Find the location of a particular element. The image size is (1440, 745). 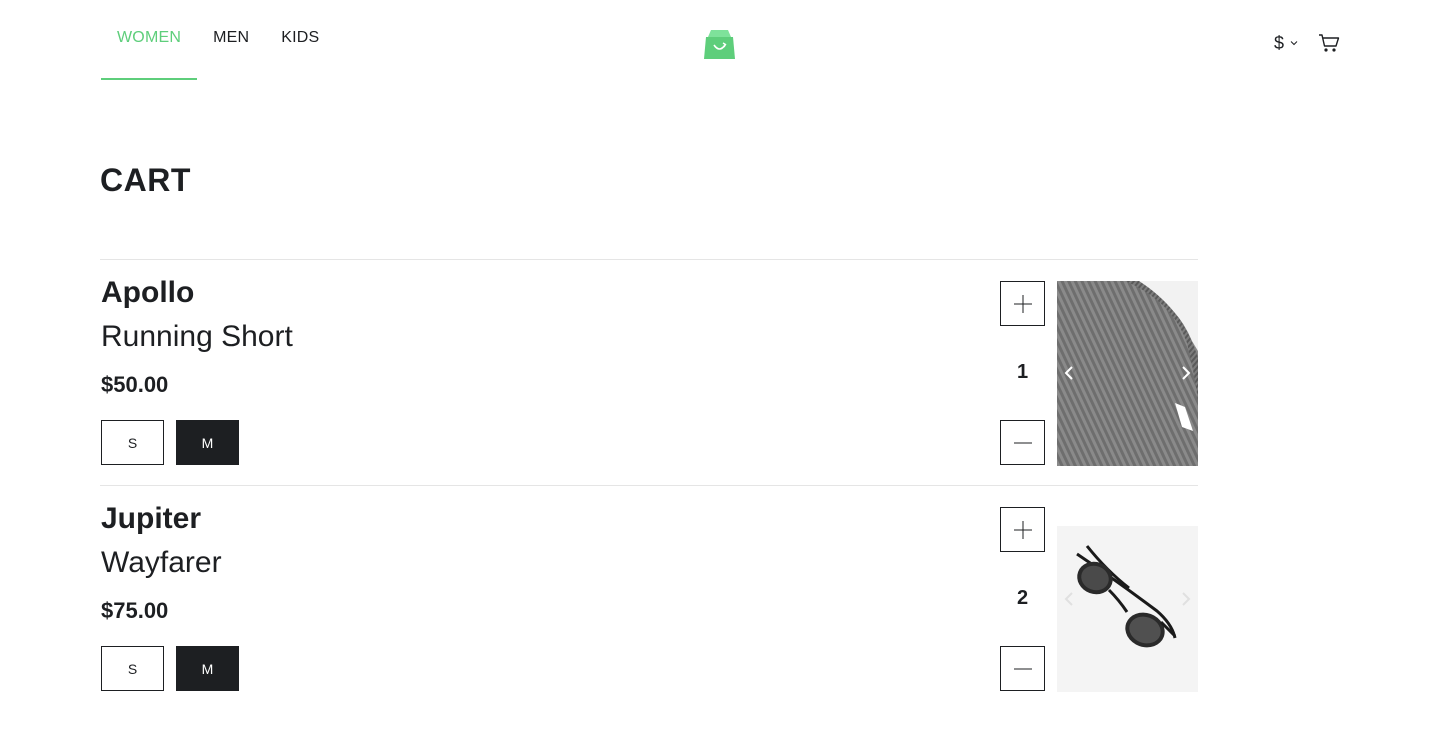

category-nav: WOMEN MEN KIDS is located at coordinates (218, 40).